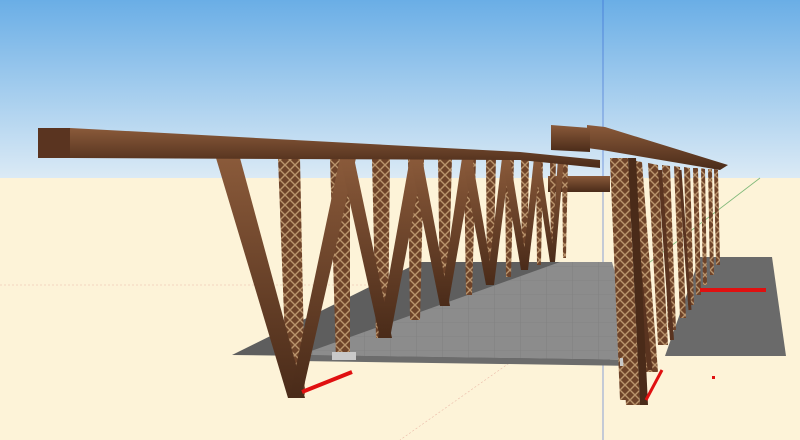 This screenshot has height=440, width=800. Describe the element at coordinates (570, 138) in the screenshot. I see `far-top-chord-end` at that location.